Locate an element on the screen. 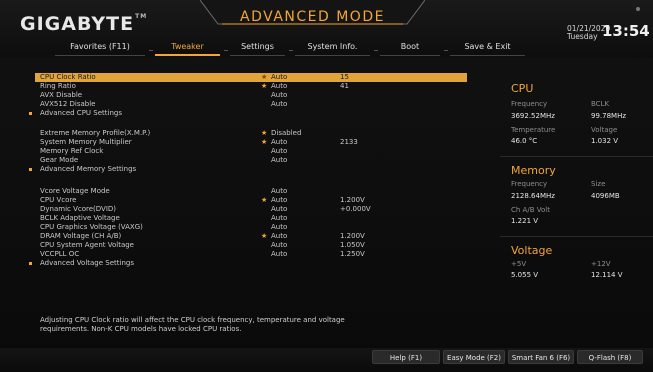 The image size is (653, 372). tab-favorites: Favorites (F11) is located at coordinates (100, 48).